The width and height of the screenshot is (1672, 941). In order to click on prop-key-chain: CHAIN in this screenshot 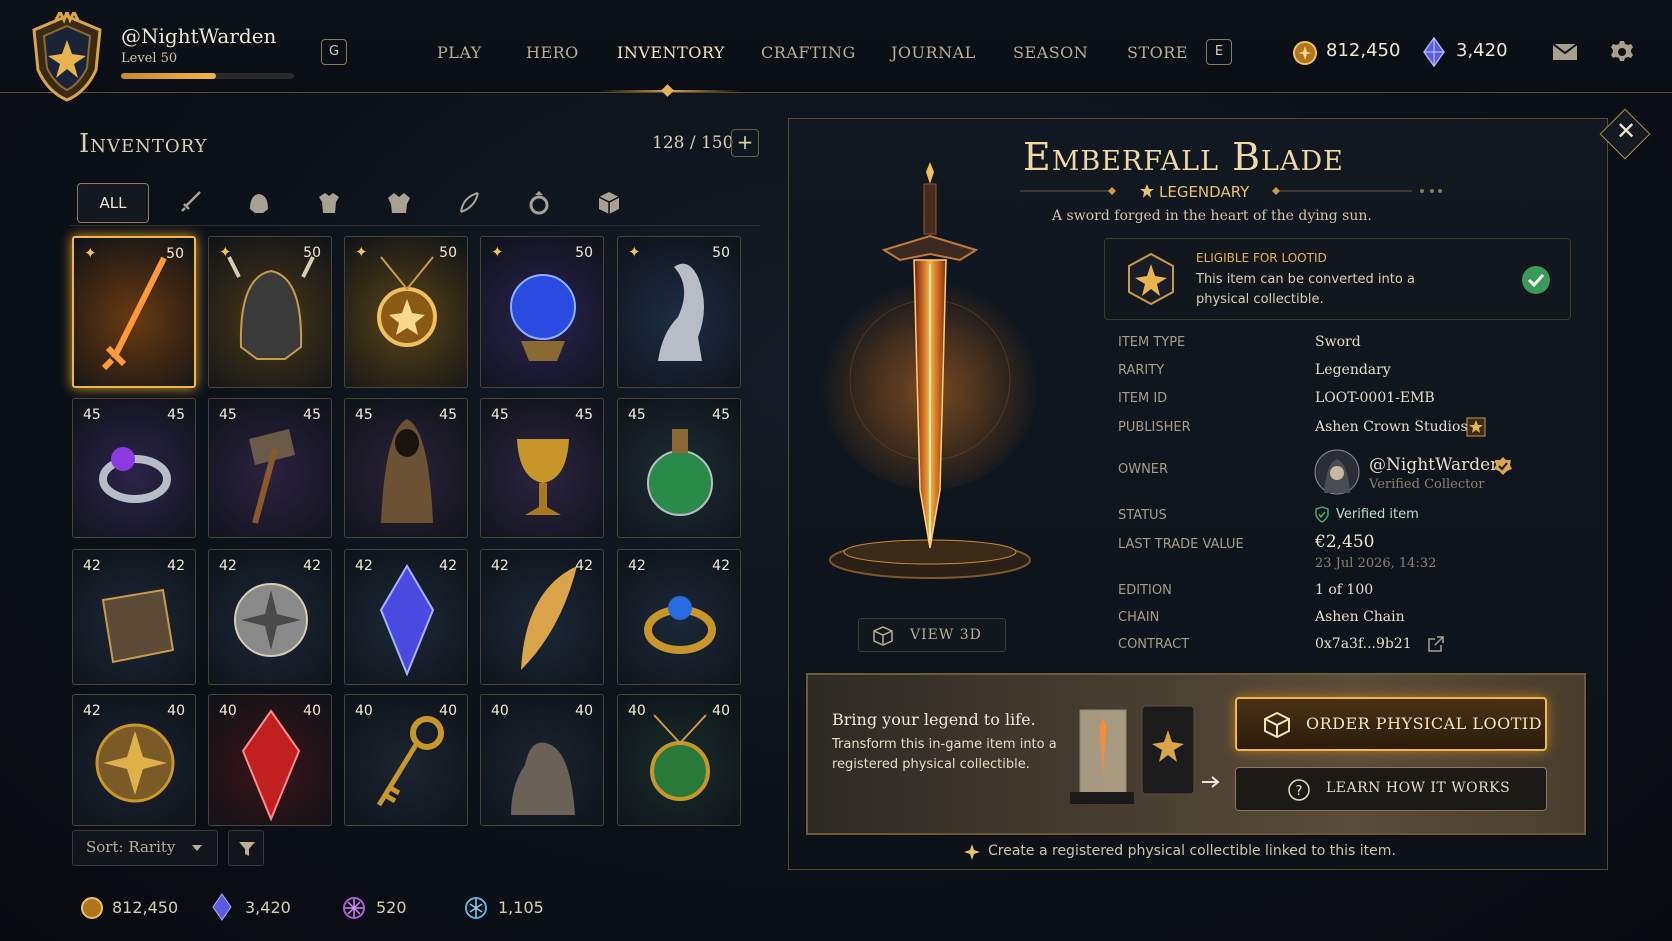, I will do `click(1139, 617)`.